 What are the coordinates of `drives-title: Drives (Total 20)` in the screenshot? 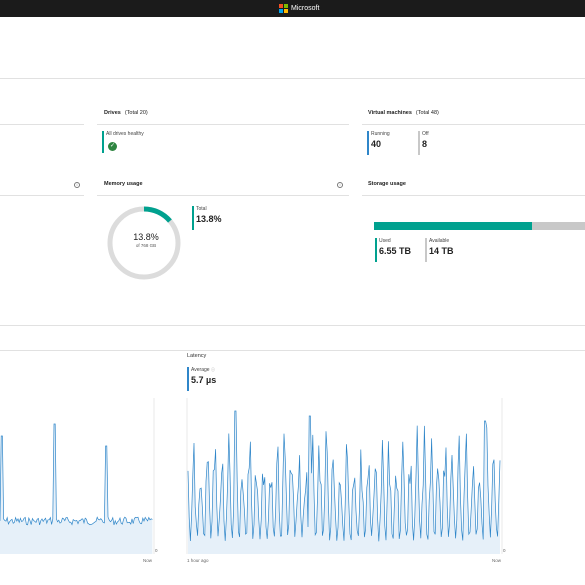 It's located at (126, 113).